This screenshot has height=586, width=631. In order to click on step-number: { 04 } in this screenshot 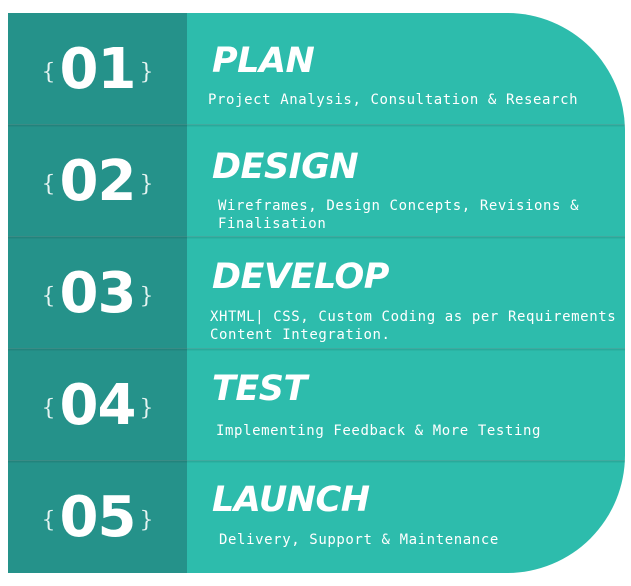, I will do `click(97, 405)`.